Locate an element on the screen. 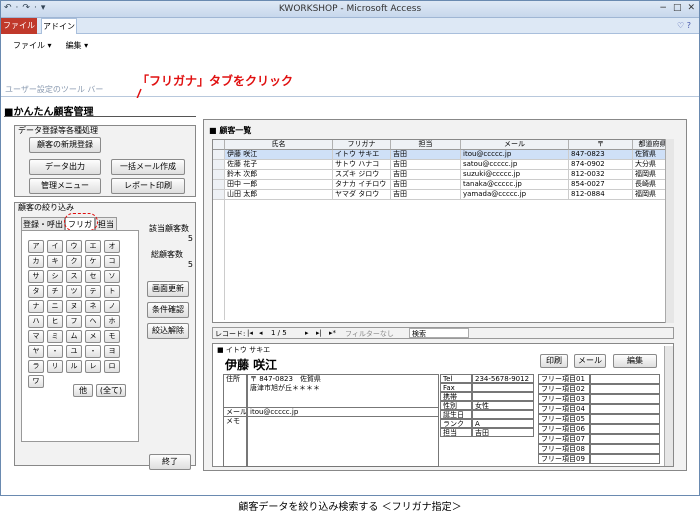 This screenshot has width=700, height=520. table-cell: 山田 太郎 is located at coordinates (279, 195).